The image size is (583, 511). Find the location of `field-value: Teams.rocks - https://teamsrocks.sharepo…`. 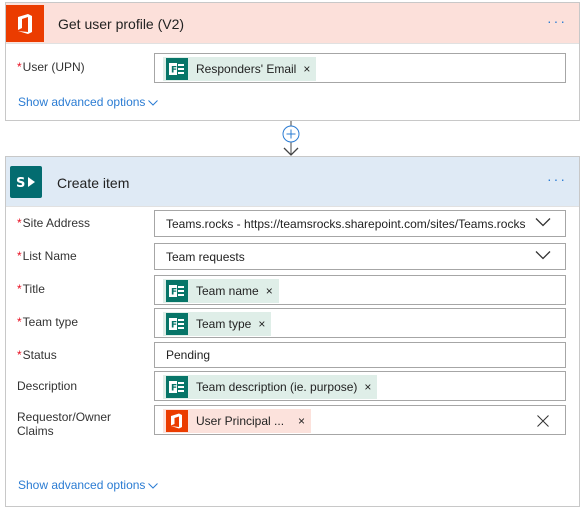

field-value: Teams.rocks - https://teamsrocks.sharepo… is located at coordinates (346, 224).